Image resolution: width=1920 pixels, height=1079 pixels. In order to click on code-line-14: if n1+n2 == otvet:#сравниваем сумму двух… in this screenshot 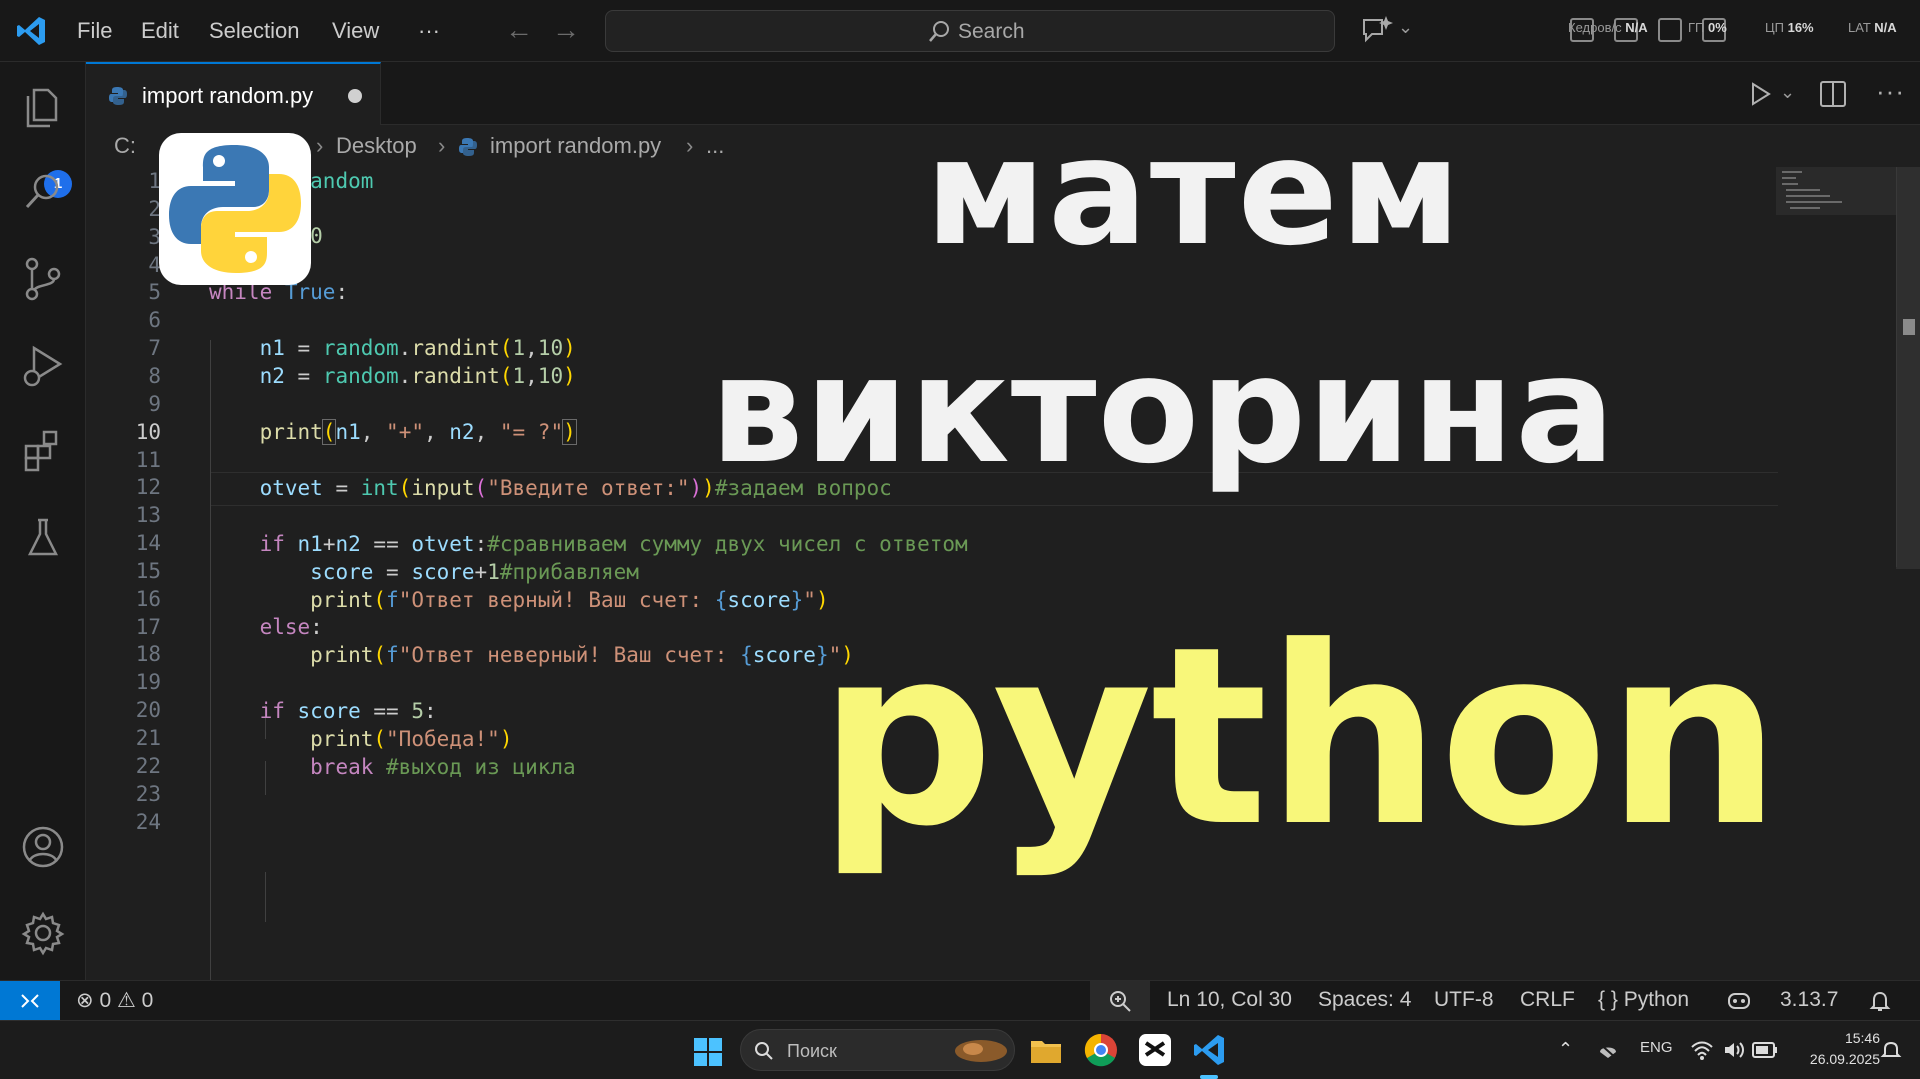, I will do `click(613, 544)`.